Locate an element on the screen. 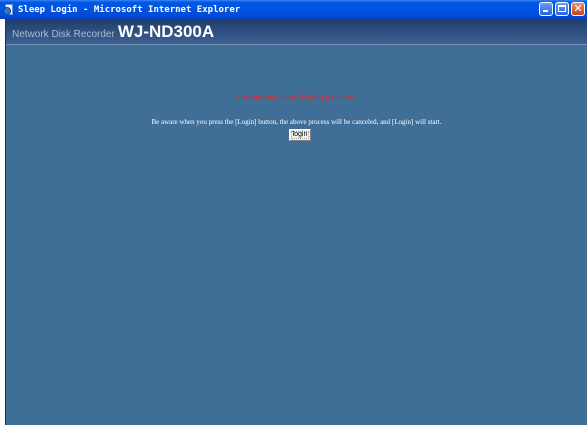 The image size is (587, 425). maximize-button is located at coordinates (562, 9).